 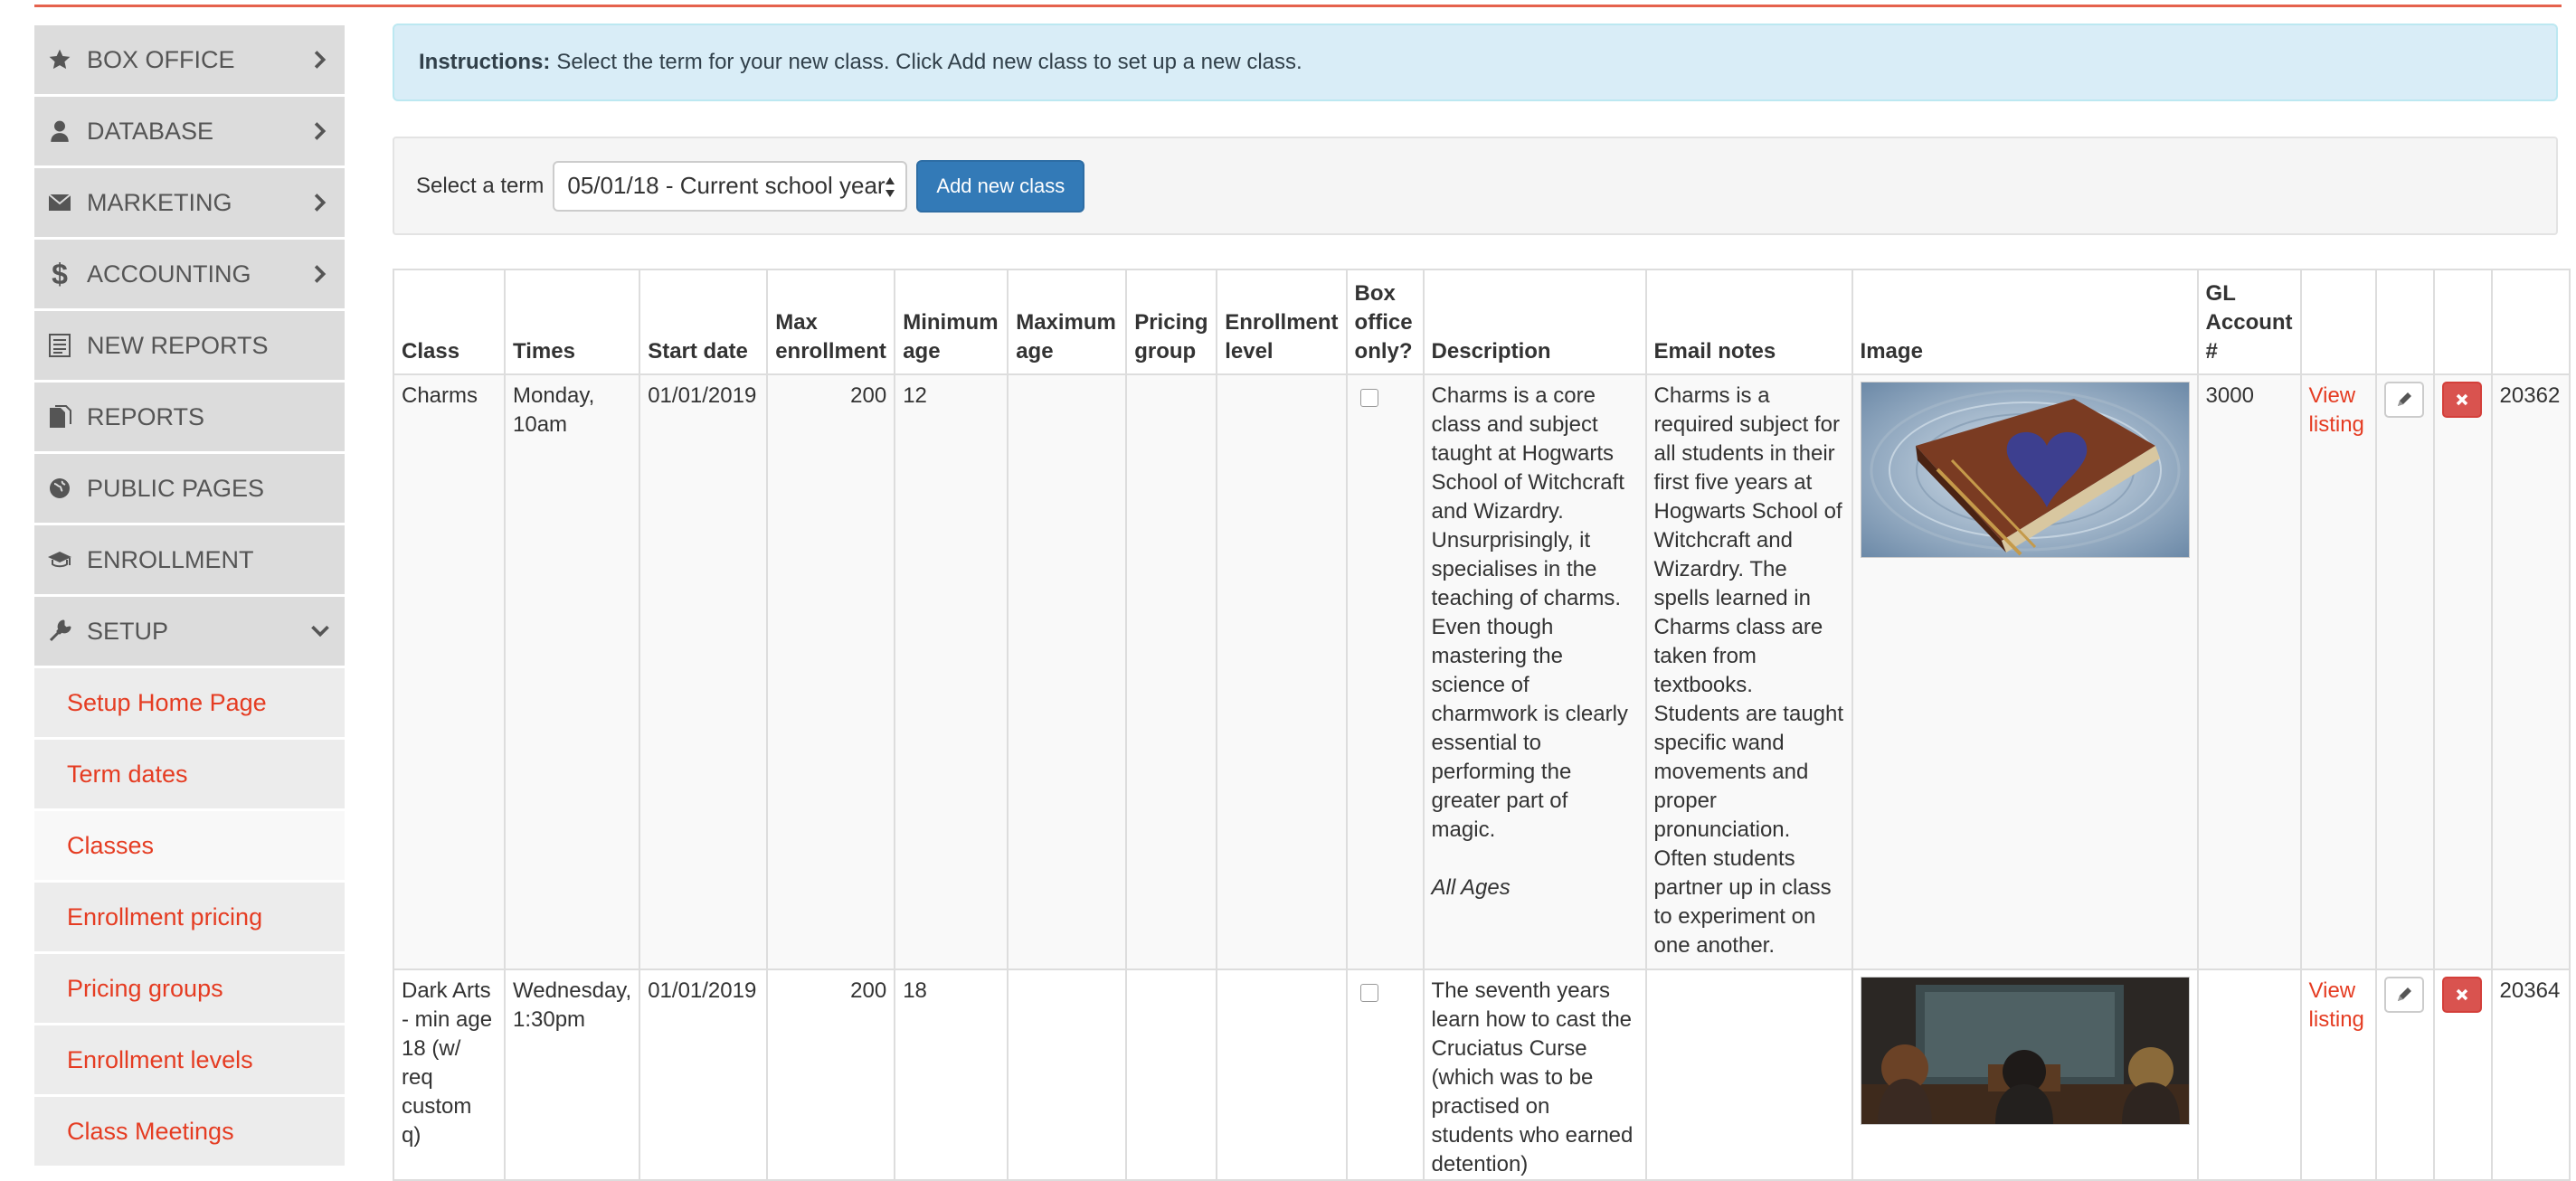 I want to click on wrench-icon, so click(x=60, y=631).